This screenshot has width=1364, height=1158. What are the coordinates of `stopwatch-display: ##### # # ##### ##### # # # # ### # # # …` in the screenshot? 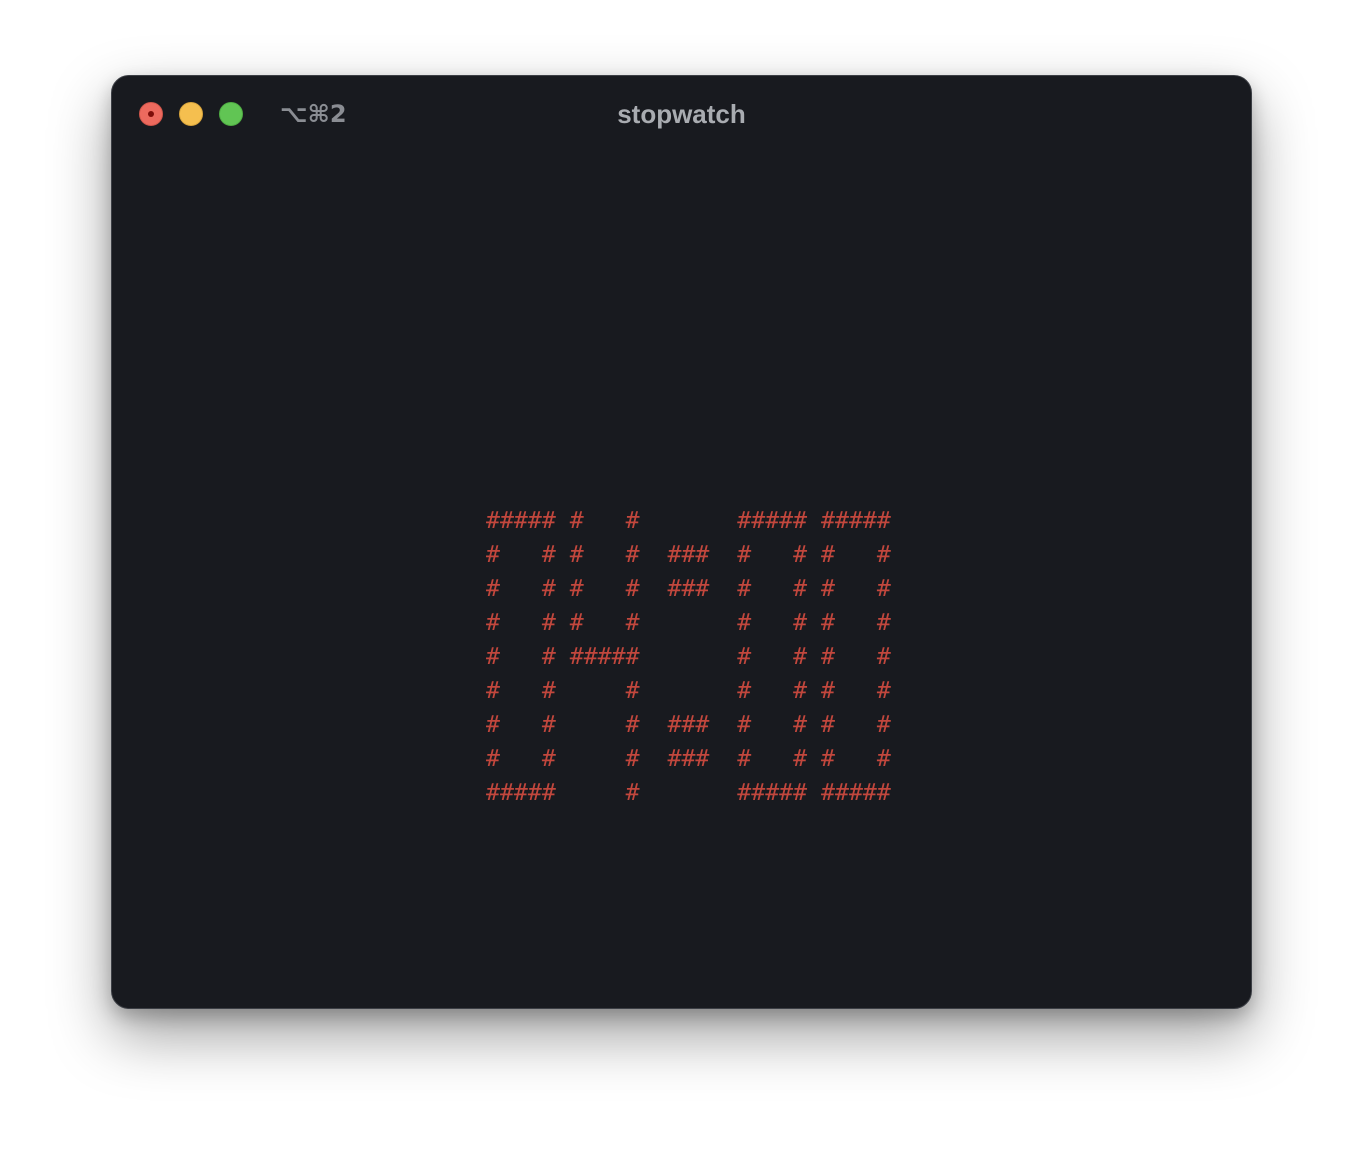 It's located at (688, 656).